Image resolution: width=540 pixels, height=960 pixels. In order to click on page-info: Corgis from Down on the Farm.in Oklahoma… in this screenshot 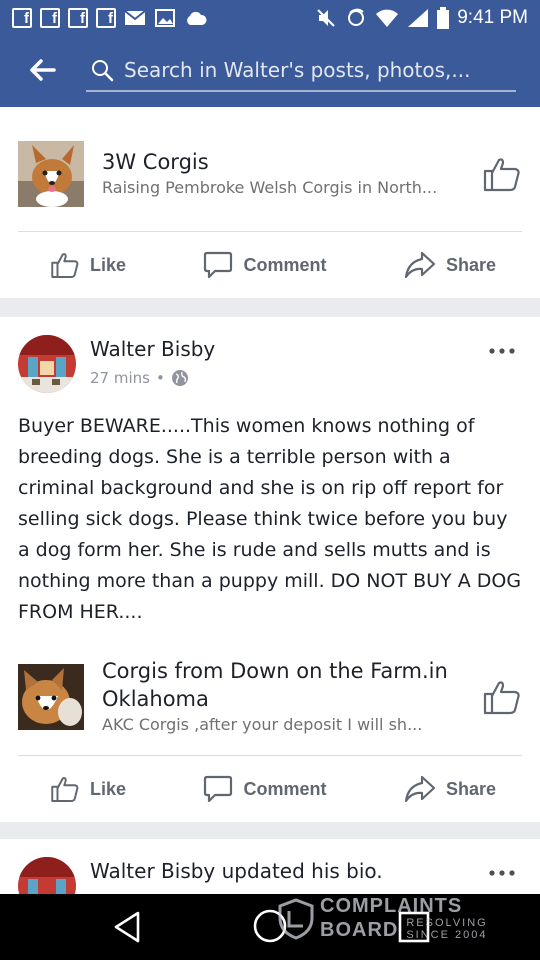, I will do `click(286, 697)`.